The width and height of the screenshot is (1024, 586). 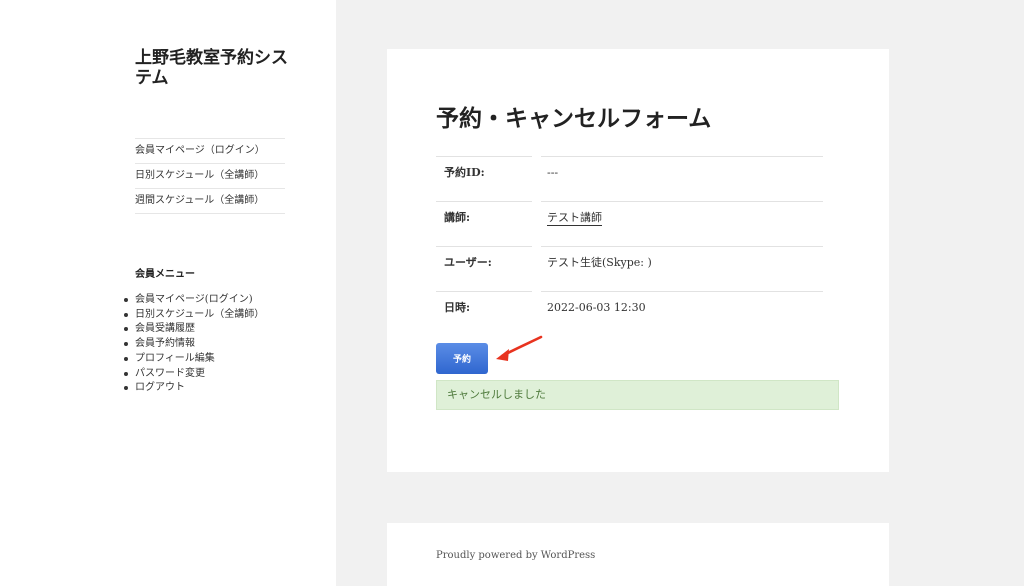 What do you see at coordinates (210, 201) in the screenshot?
I see `nav-item-weekly-schedule: 週間スケジュール（全講師）` at bounding box center [210, 201].